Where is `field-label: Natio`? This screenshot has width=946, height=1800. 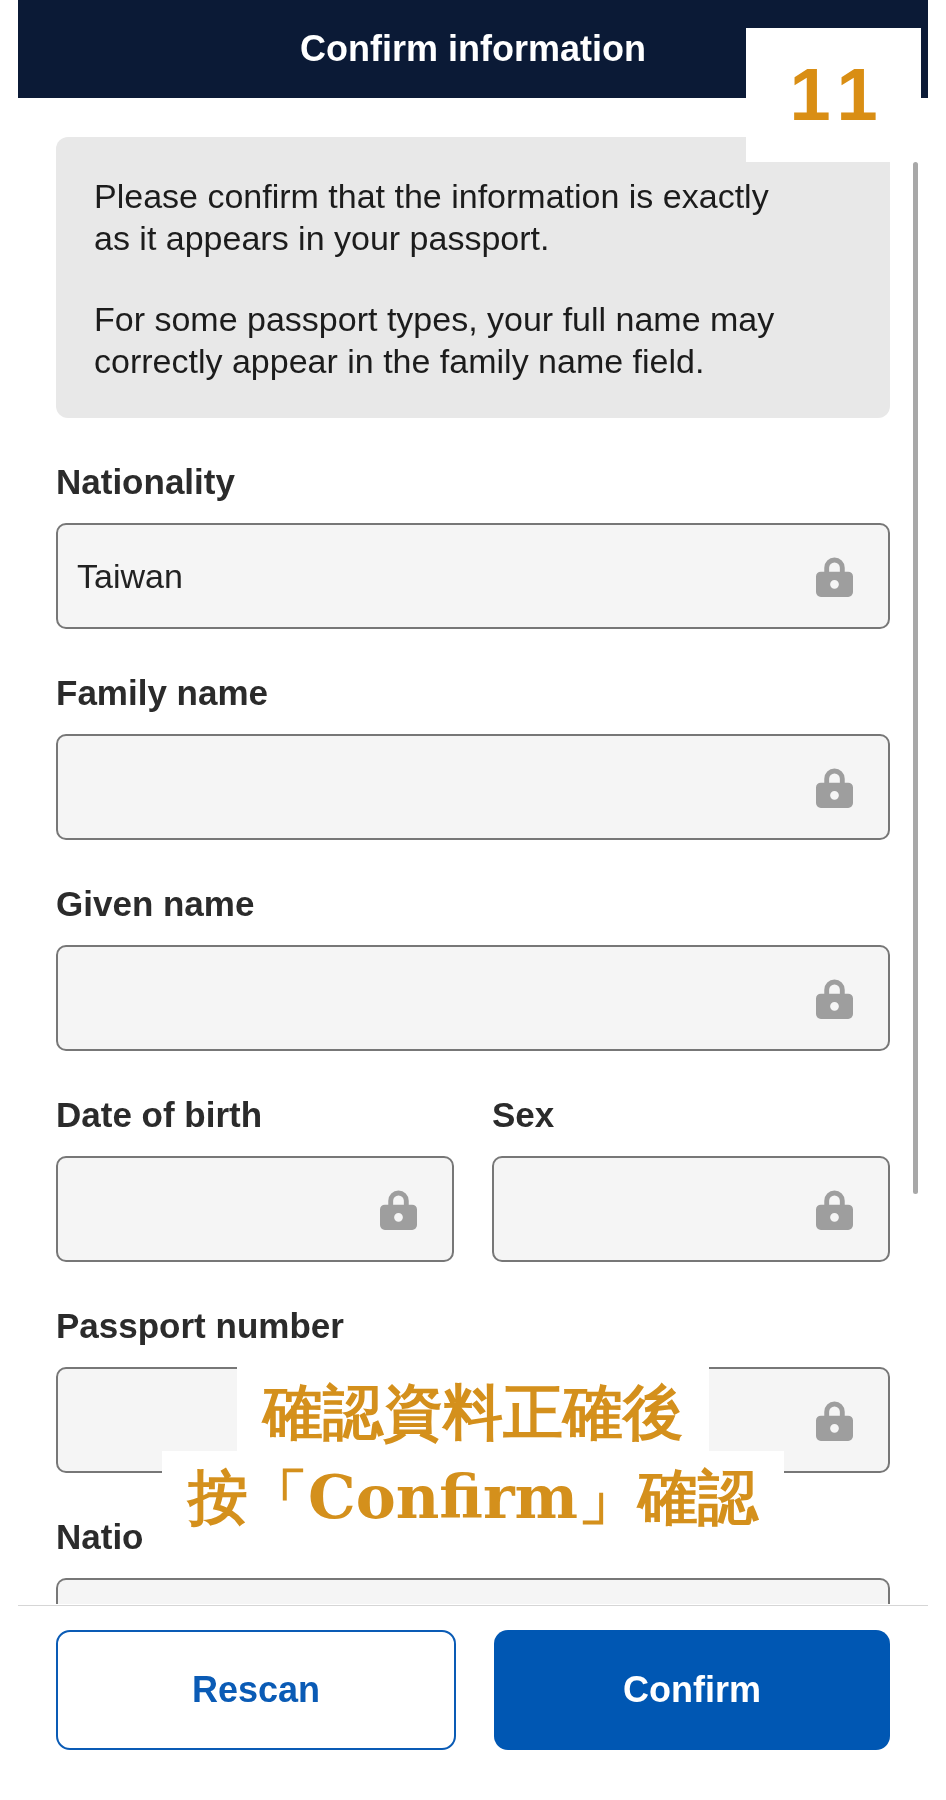 field-label: Natio is located at coordinates (100, 1537).